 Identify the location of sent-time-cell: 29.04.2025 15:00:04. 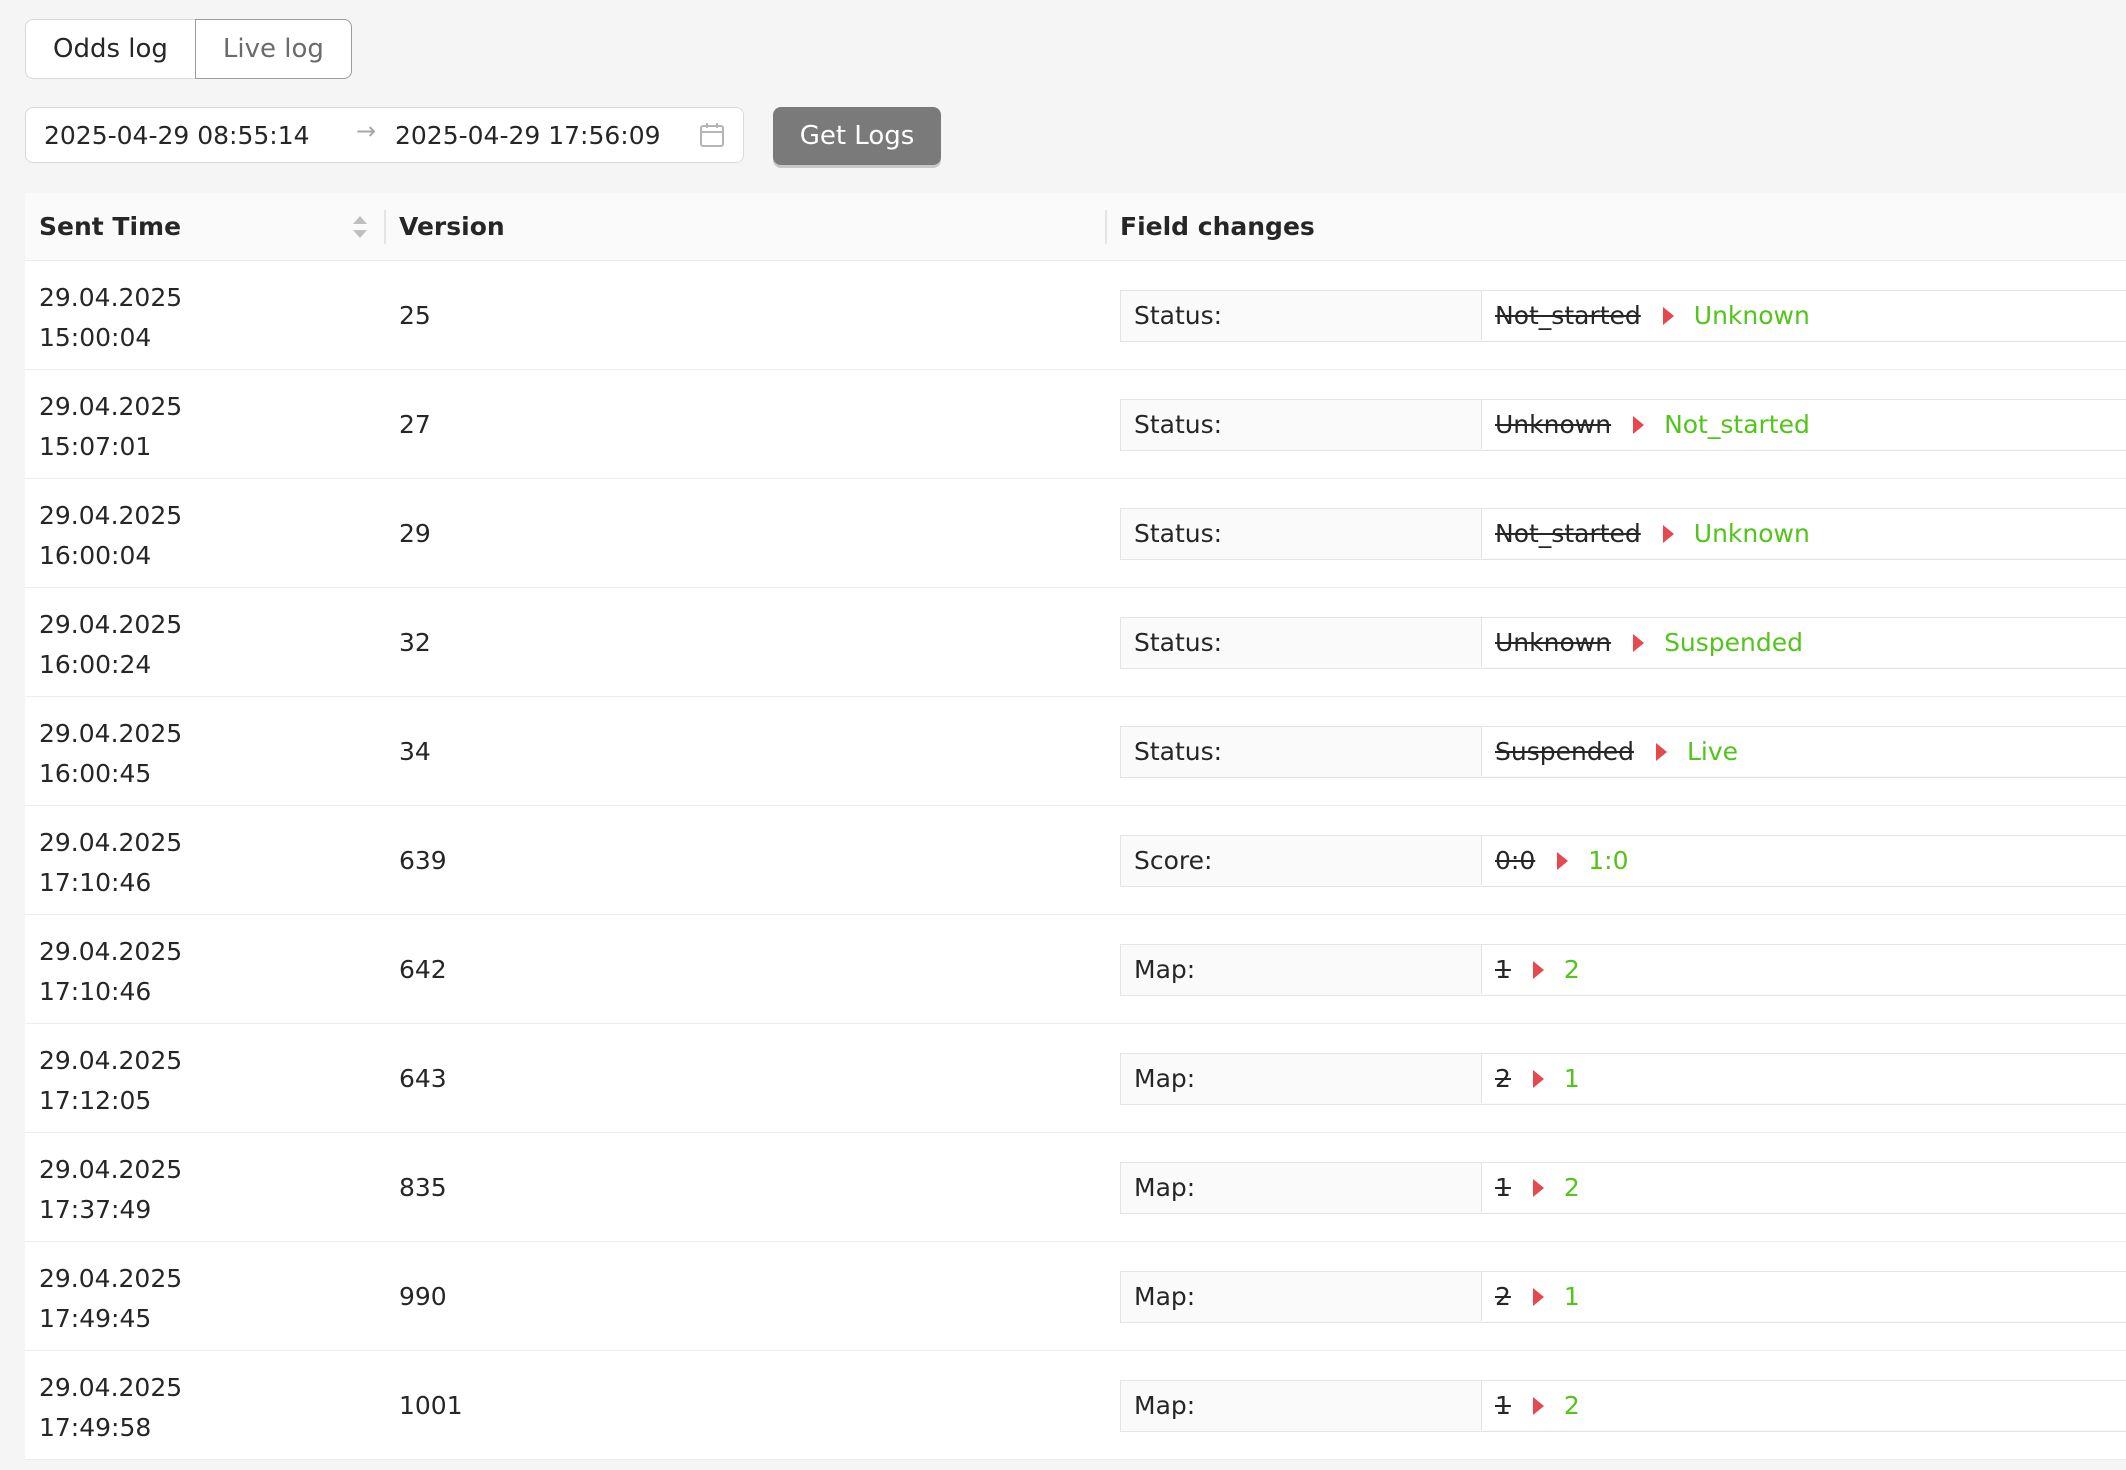
(110, 318).